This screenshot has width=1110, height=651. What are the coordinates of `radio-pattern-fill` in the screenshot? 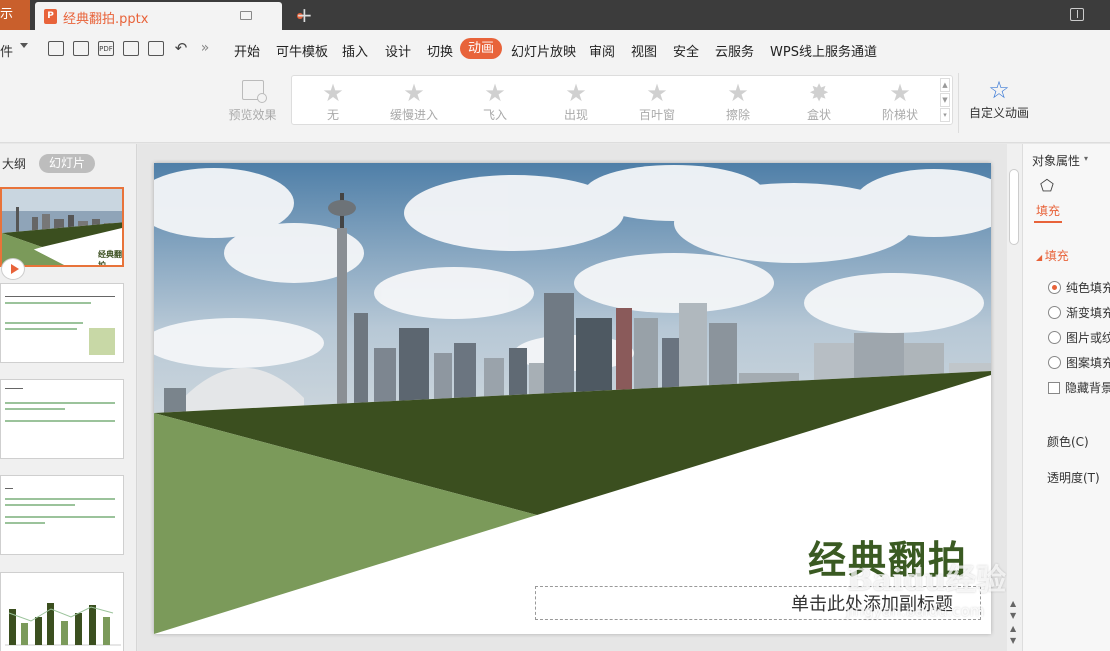 It's located at (1054, 362).